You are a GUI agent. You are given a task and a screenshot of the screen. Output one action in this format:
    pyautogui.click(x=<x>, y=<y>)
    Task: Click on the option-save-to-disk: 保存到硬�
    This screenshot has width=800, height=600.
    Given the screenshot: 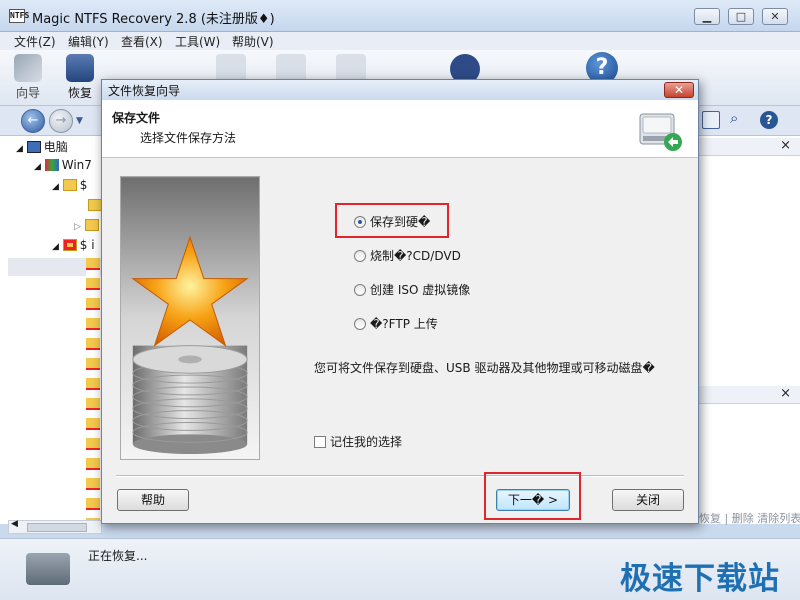 What is the action you would take?
    pyautogui.click(x=392, y=221)
    